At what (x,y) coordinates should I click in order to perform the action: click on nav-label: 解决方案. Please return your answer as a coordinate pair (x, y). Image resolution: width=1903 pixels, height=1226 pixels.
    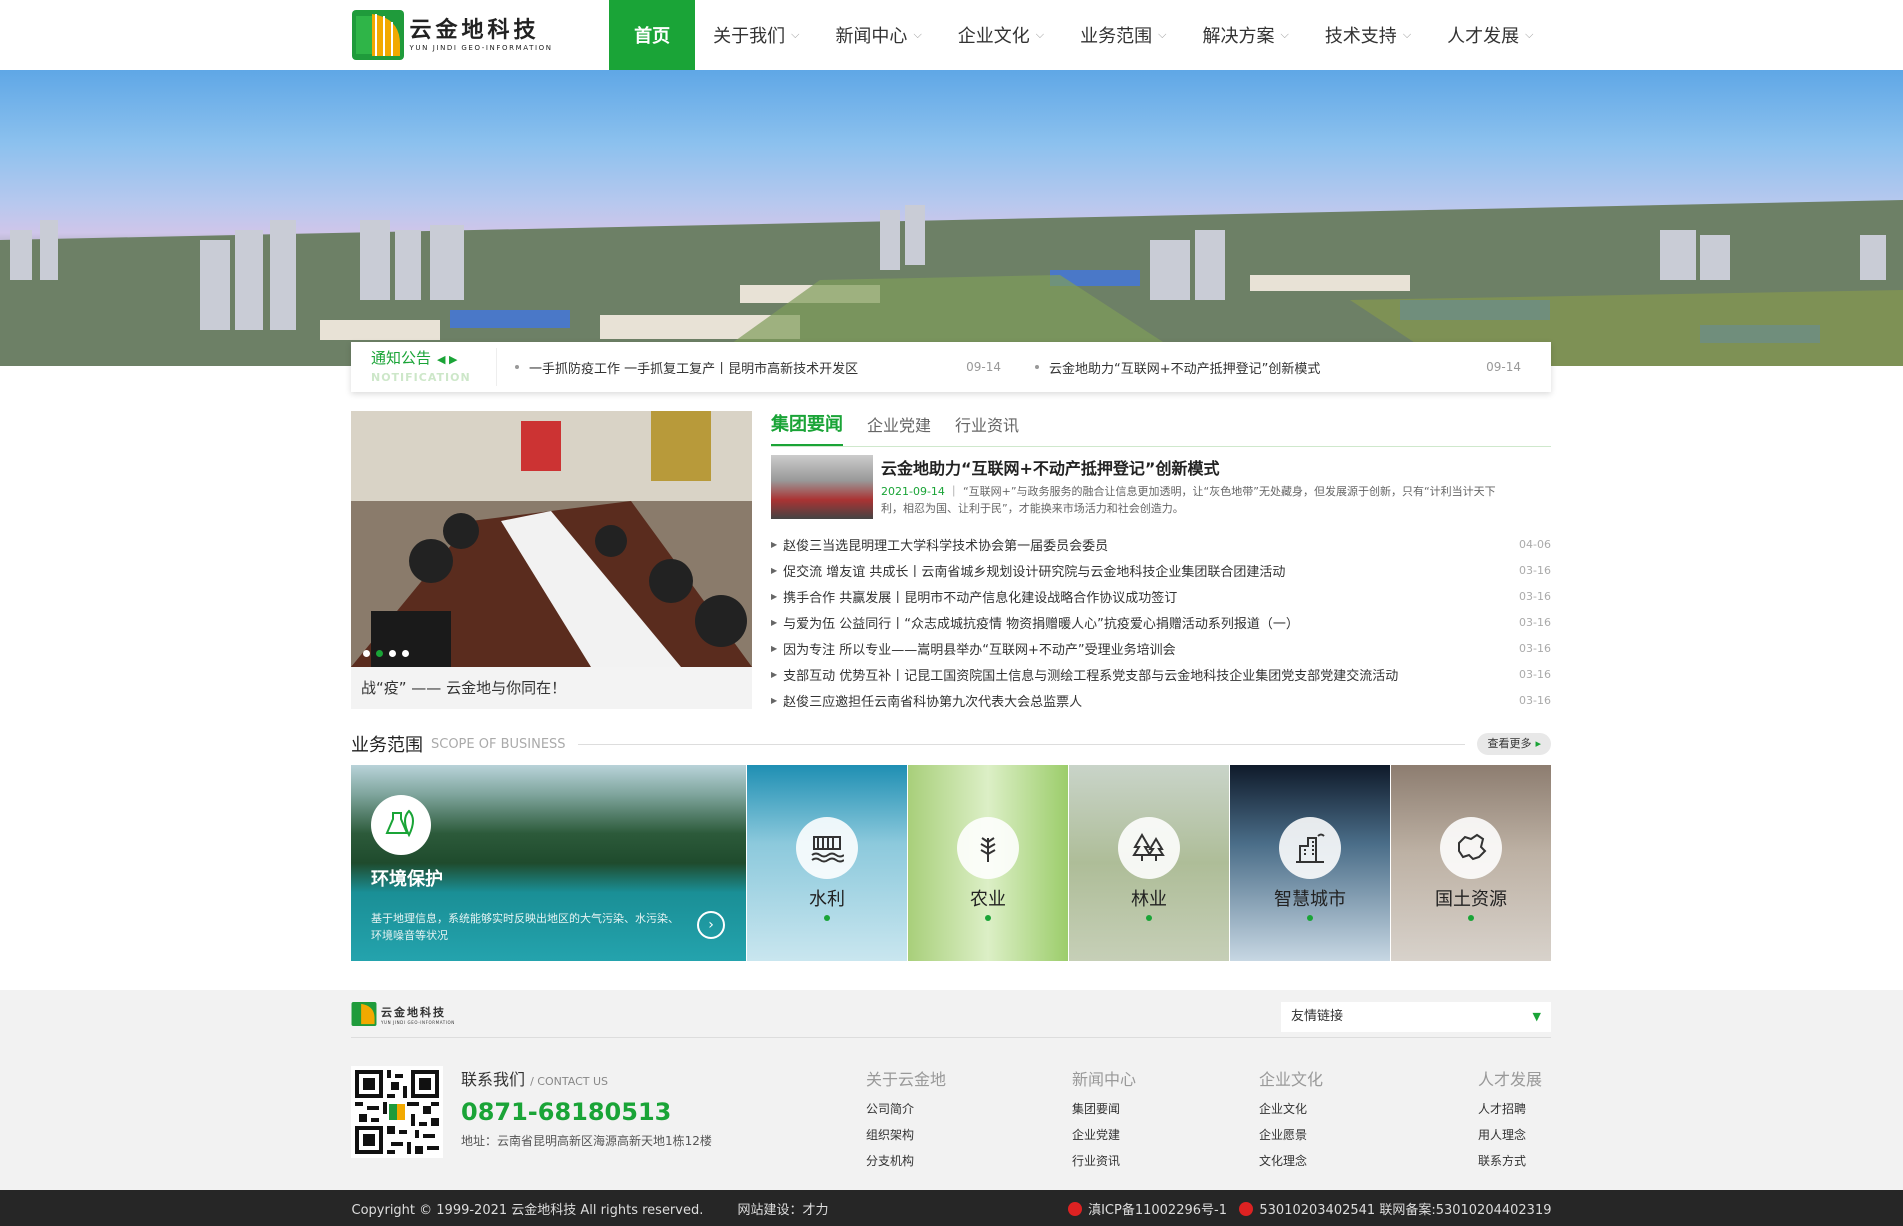
    Looking at the image, I should click on (1238, 36).